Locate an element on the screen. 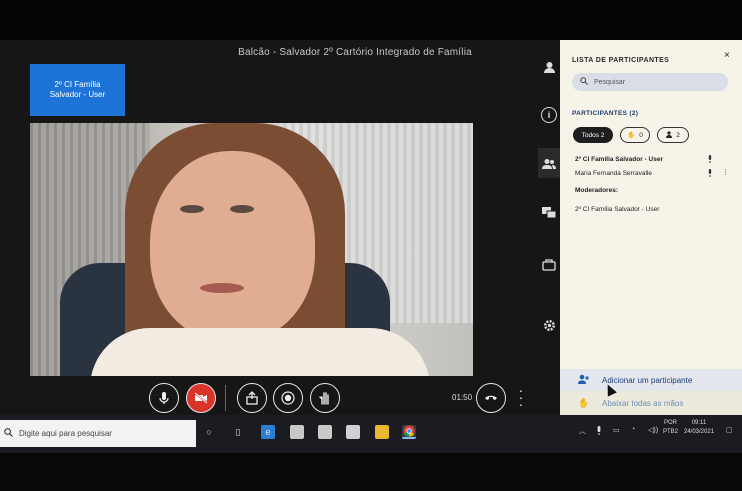 Image resolution: width=742 pixels, height=491 pixels. camera-off-icon is located at coordinates (201, 398).